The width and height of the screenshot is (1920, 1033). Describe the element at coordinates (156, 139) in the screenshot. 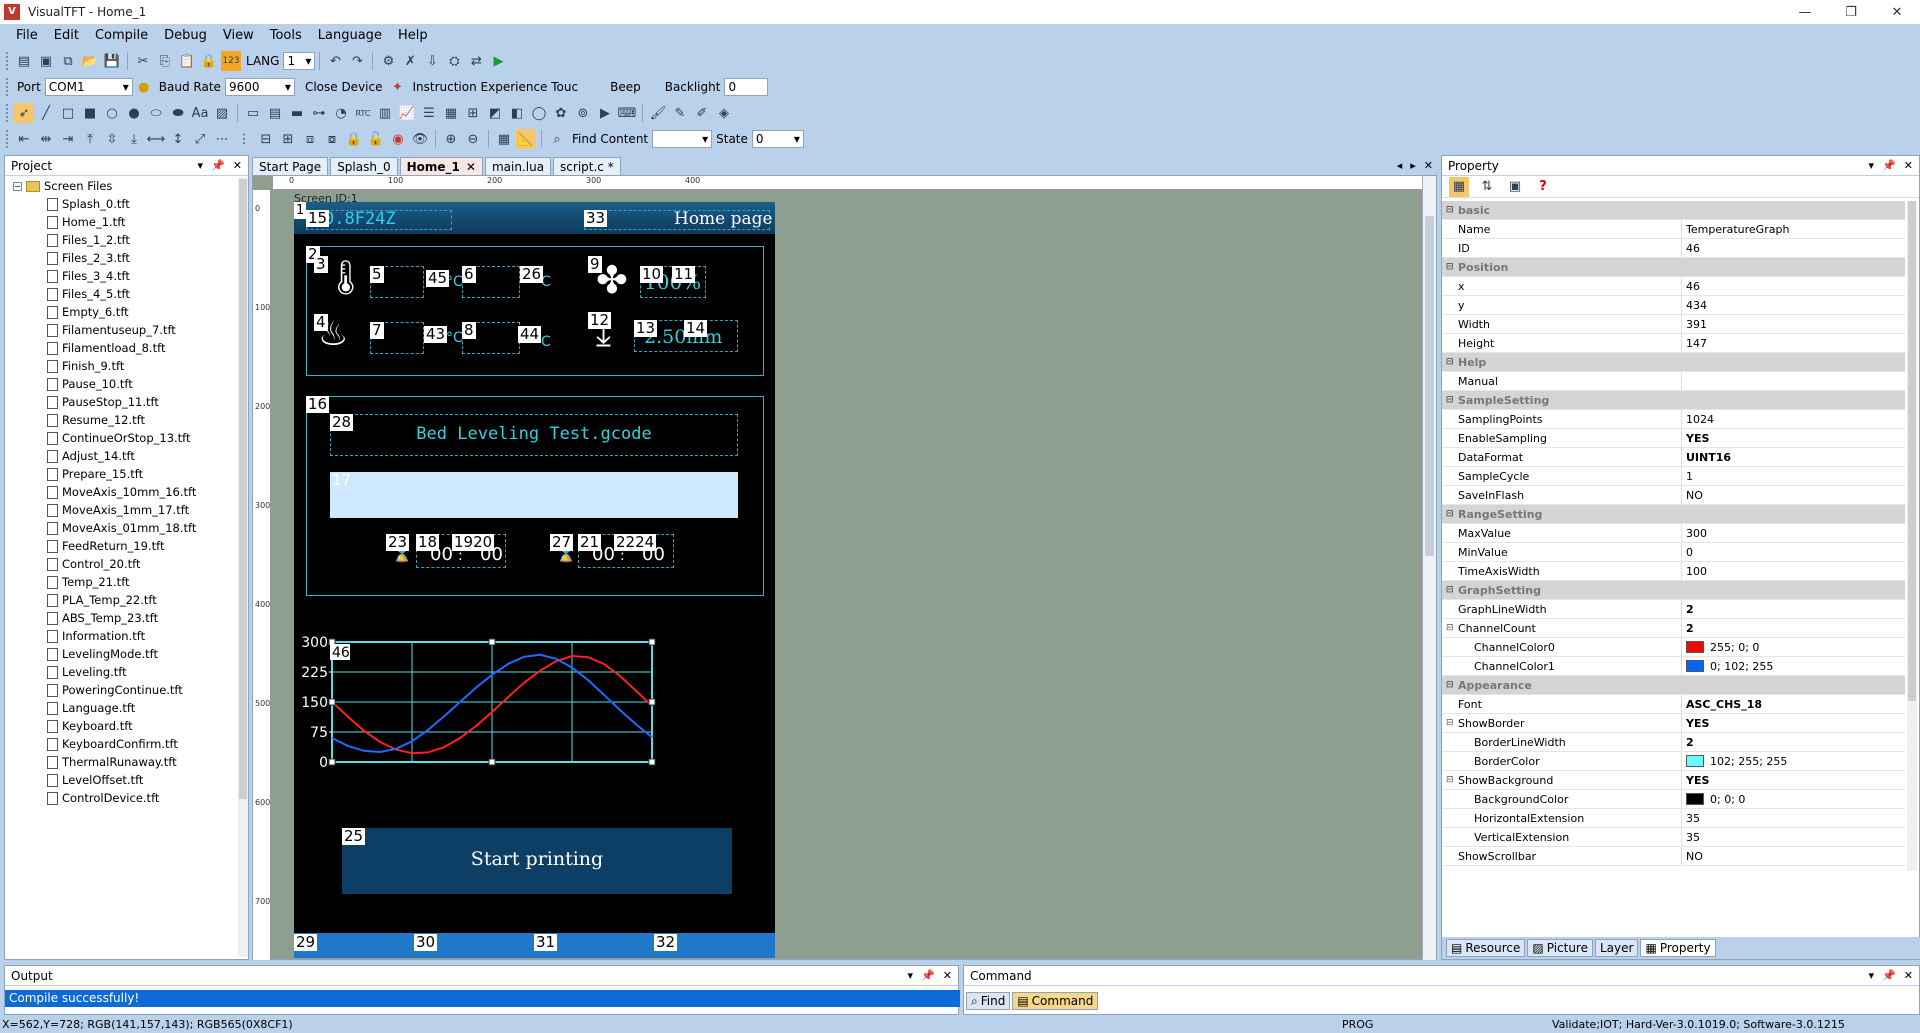

I see `same-width-icon: ⟷` at that location.